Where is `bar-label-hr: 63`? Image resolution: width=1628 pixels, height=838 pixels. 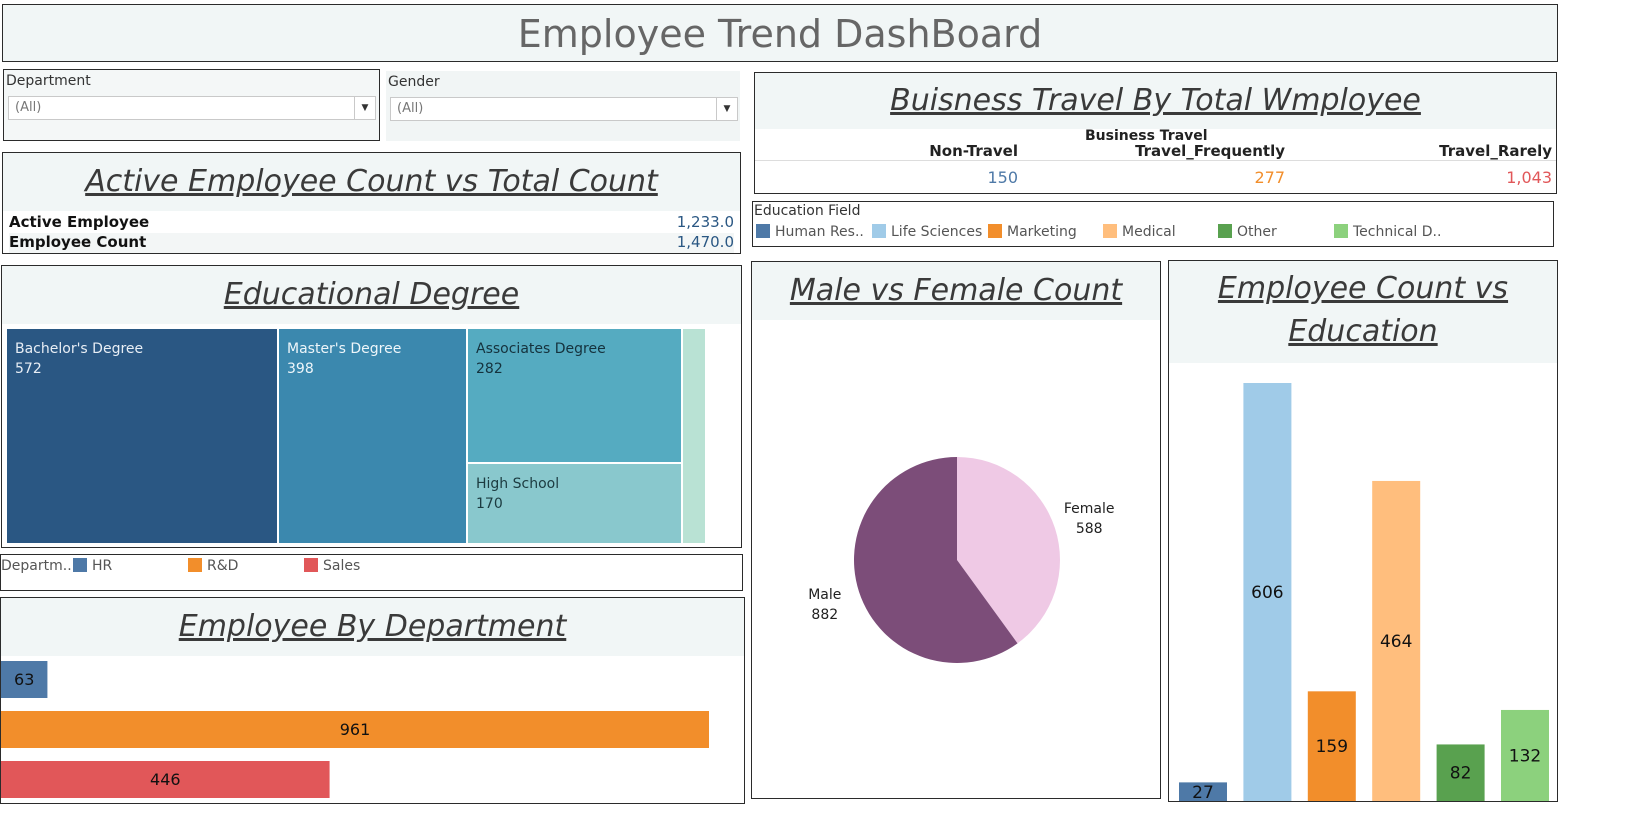
bar-label-hr: 63 is located at coordinates (24, 679).